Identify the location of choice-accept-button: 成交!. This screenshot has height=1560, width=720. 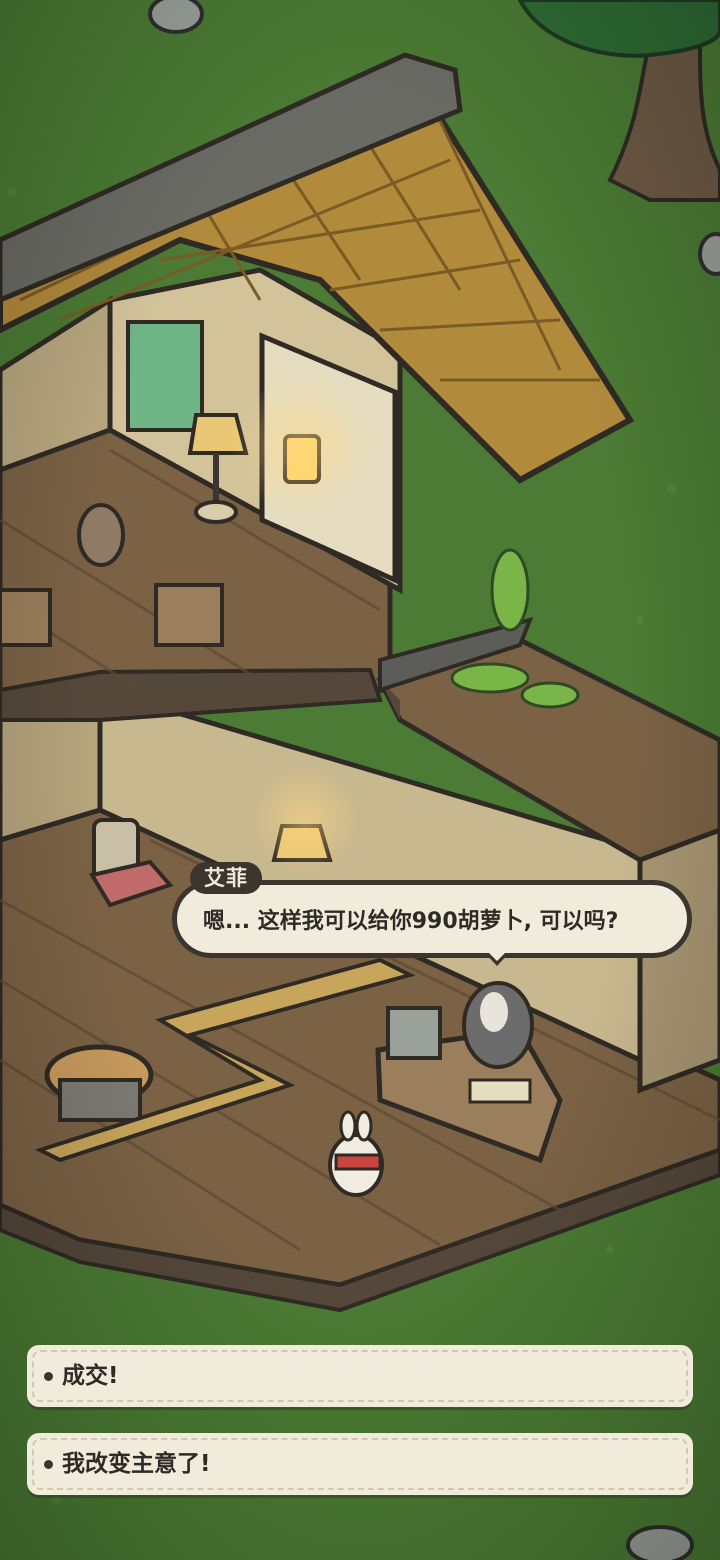
(360, 1376).